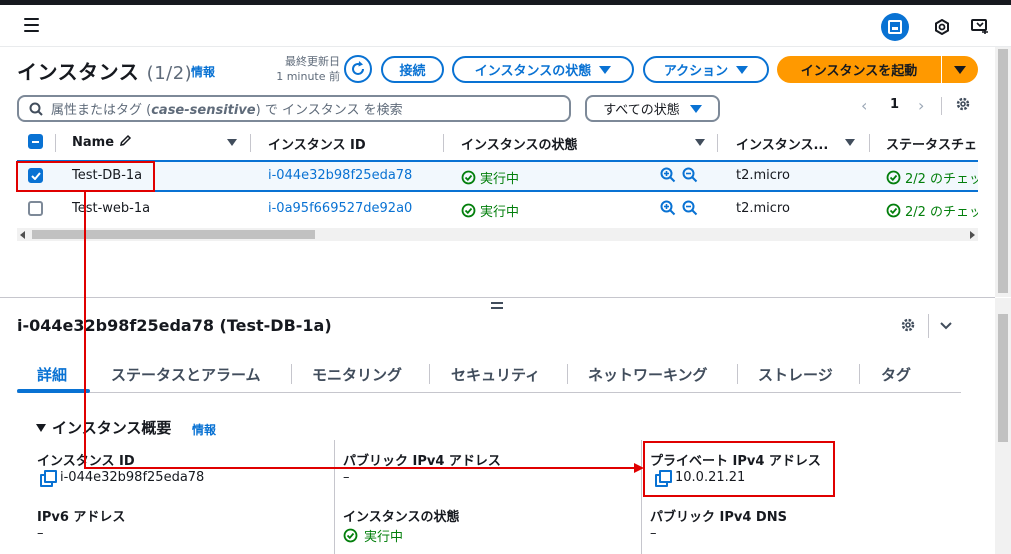  What do you see at coordinates (85, 176) in the screenshot?
I see `annotation-box-selected-row` at bounding box center [85, 176].